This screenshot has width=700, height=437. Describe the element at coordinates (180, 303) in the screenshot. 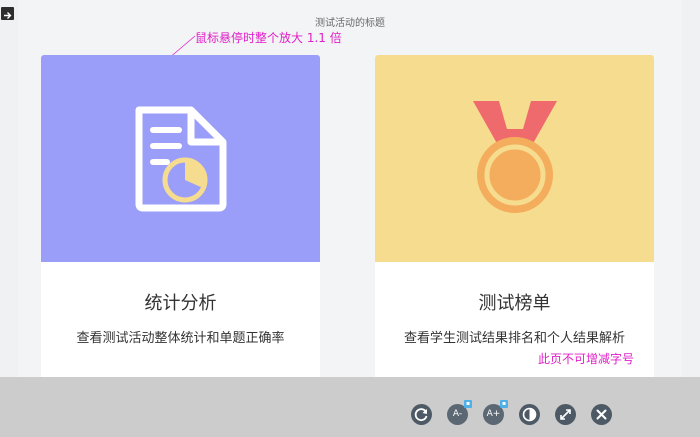

I see `stats-card-title: 统计分析` at that location.